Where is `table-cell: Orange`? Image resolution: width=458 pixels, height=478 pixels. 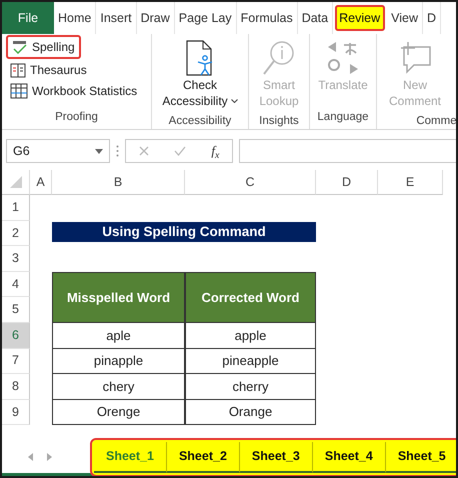
table-cell: Orange is located at coordinates (250, 413).